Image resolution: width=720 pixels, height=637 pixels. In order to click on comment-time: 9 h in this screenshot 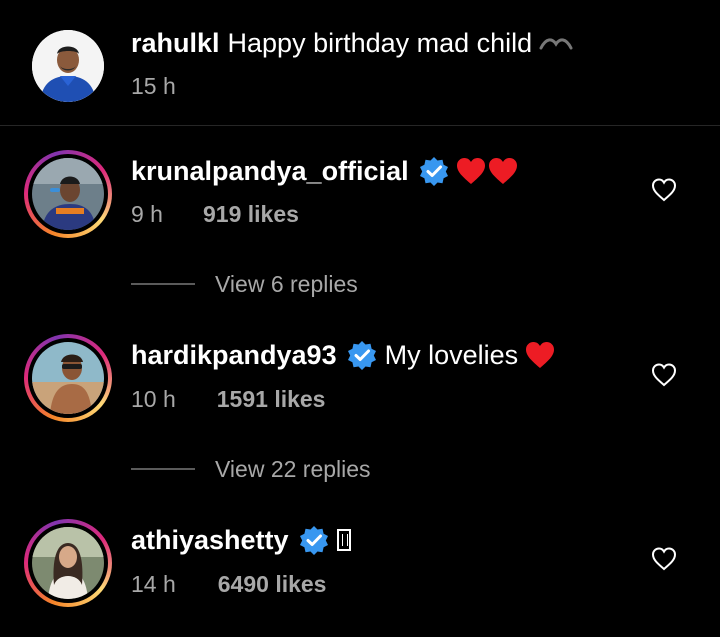, I will do `click(147, 214)`.